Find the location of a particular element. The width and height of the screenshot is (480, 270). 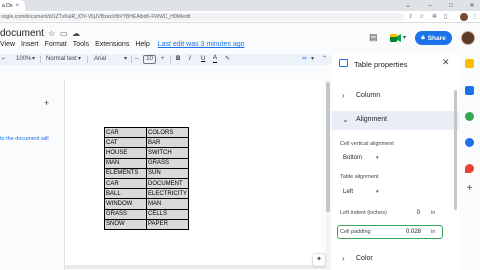

highlight-color-icon: ✎ is located at coordinates (227, 59).